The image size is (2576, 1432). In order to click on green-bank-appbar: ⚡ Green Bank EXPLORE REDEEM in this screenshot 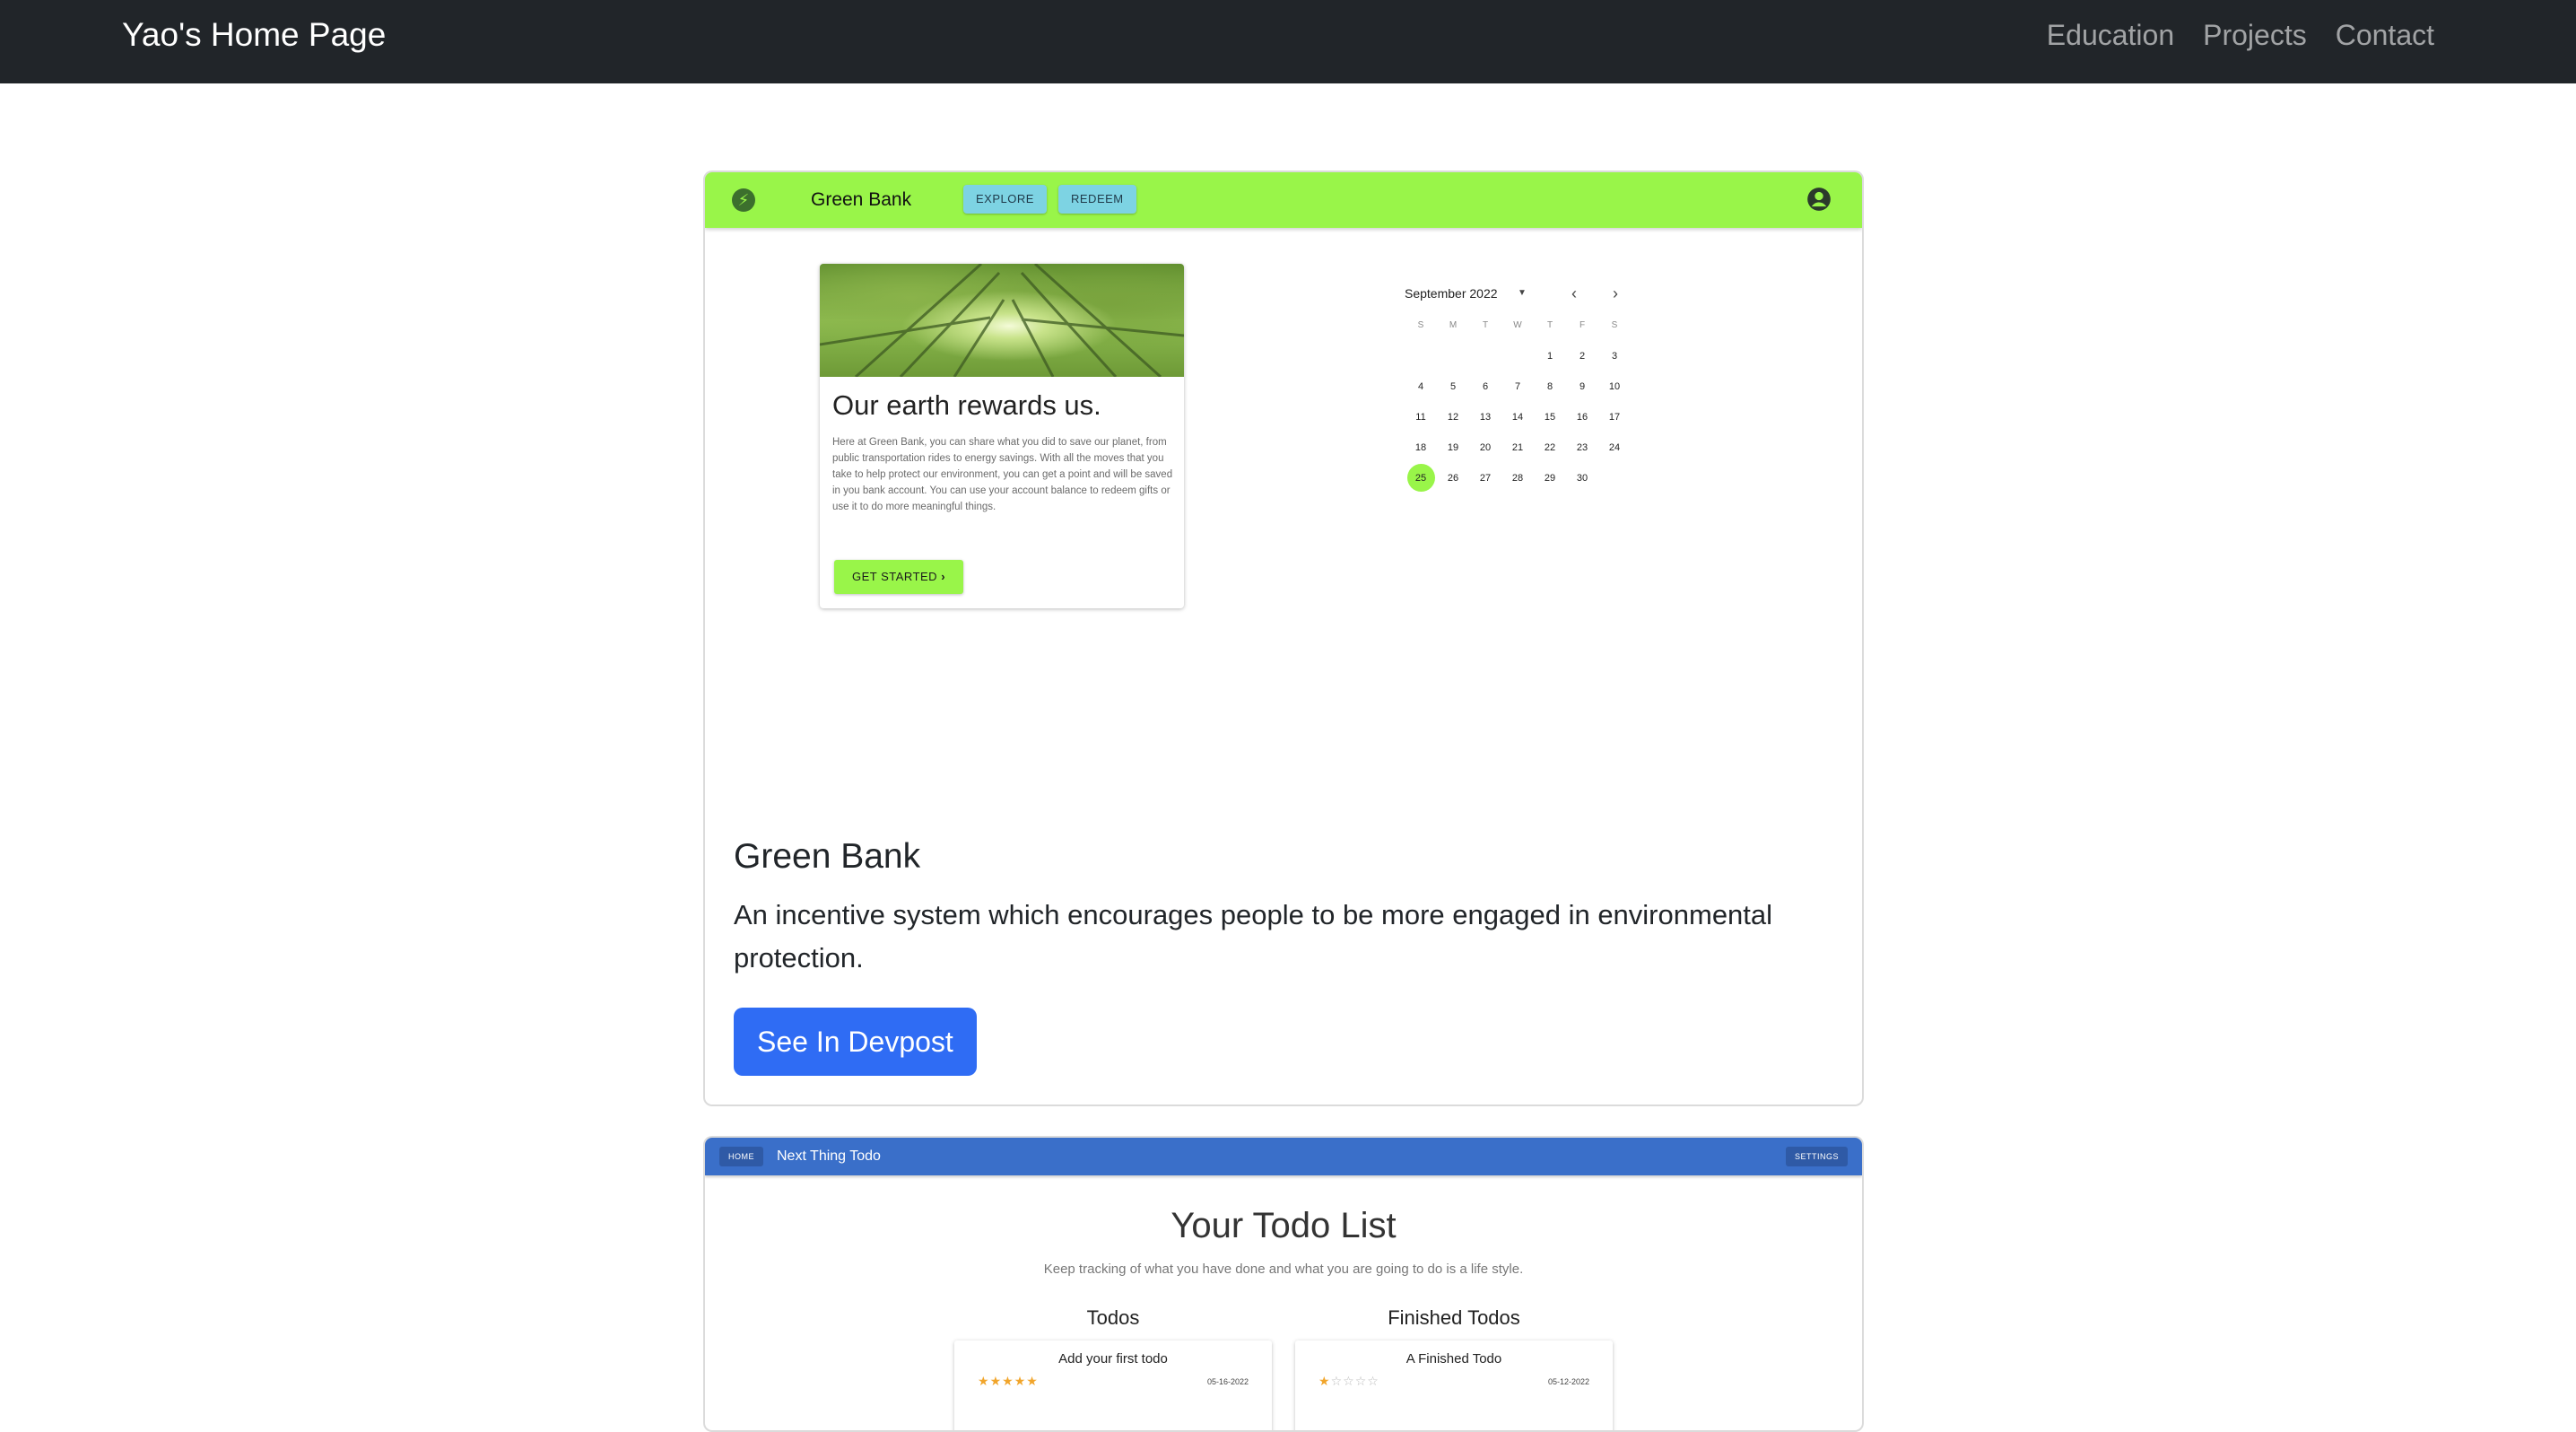, I will do `click(1283, 200)`.